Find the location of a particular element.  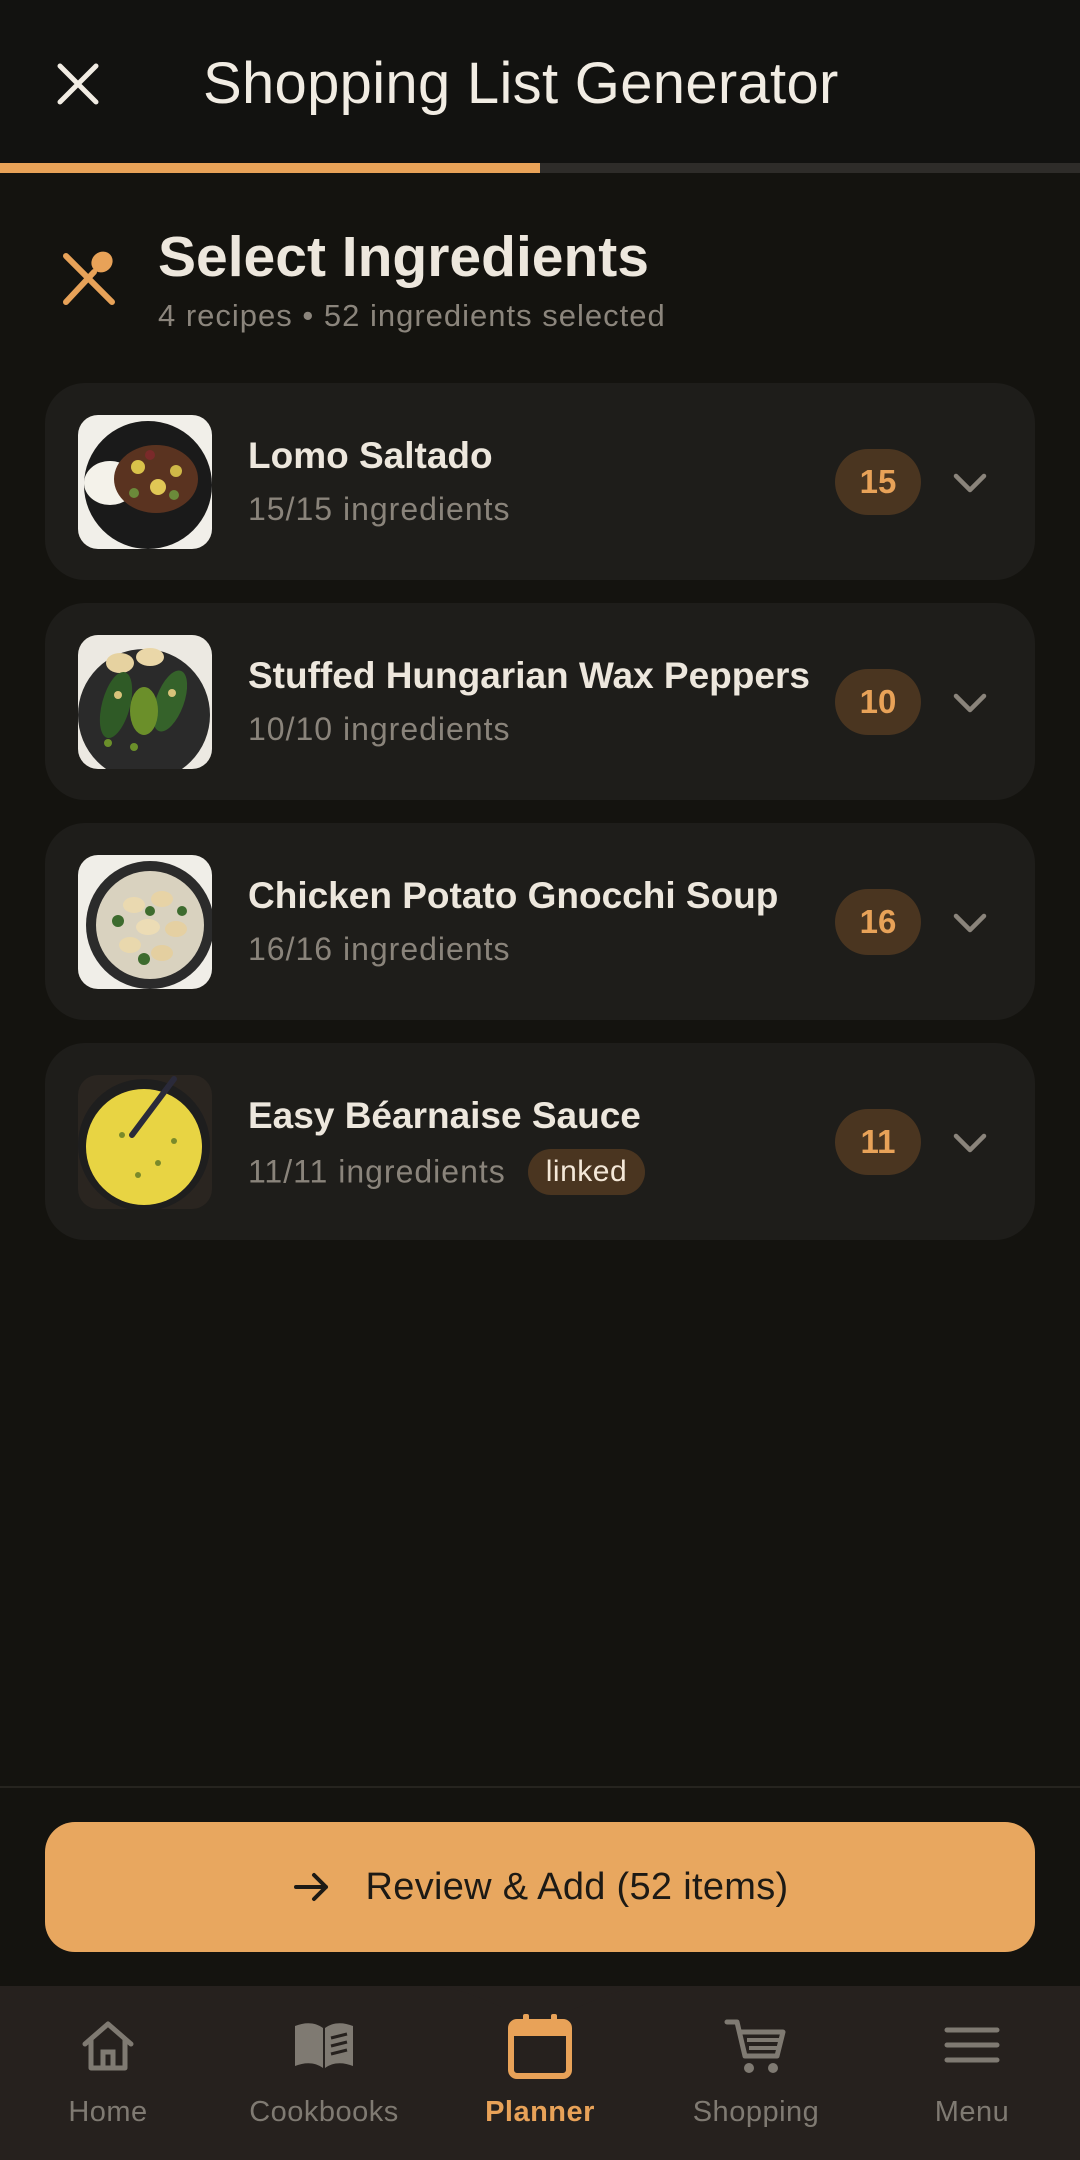

review-add-button: Review & Add (52 items) is located at coordinates (540, 1887).